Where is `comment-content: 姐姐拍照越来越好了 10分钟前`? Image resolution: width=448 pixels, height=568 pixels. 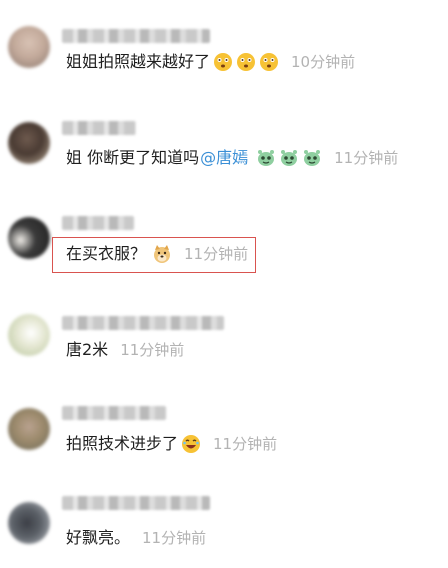
comment-content: 姐姐拍照越来越好了 10分钟前 is located at coordinates (210, 62).